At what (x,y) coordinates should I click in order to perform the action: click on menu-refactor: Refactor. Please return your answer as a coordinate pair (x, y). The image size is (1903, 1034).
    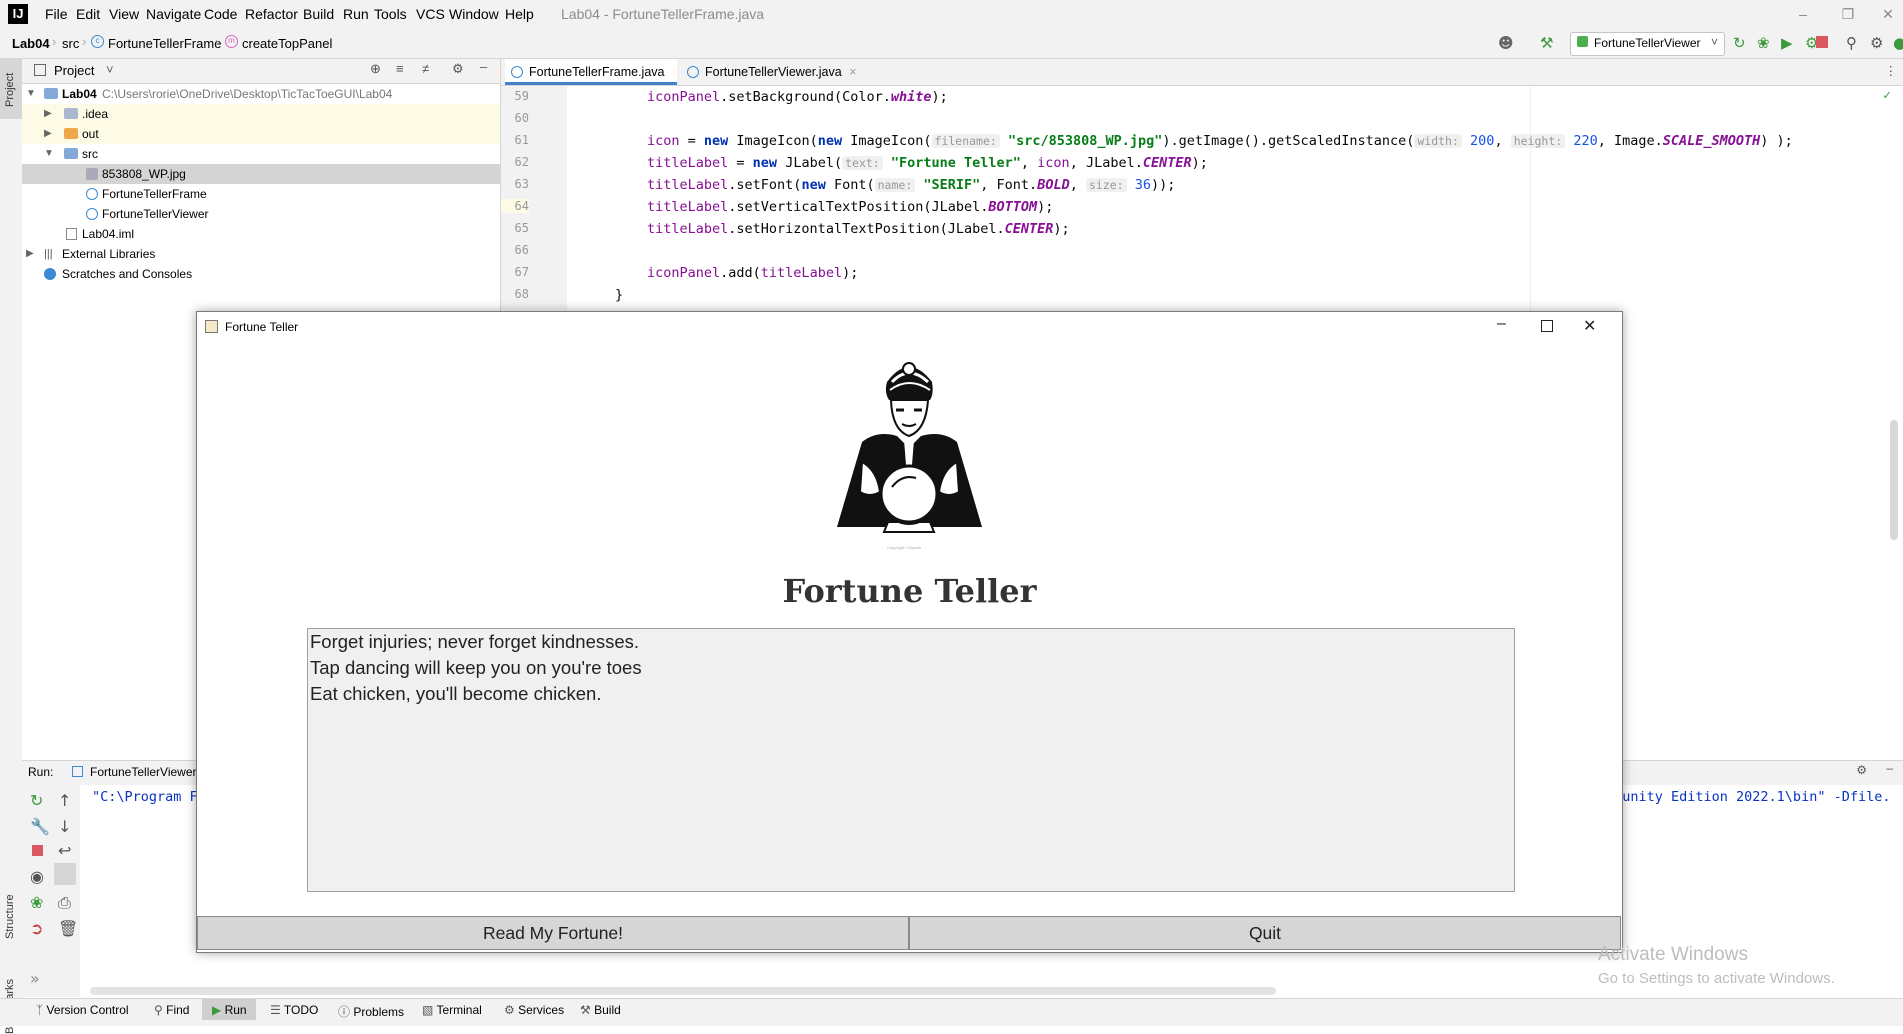
    Looking at the image, I should click on (271, 14).